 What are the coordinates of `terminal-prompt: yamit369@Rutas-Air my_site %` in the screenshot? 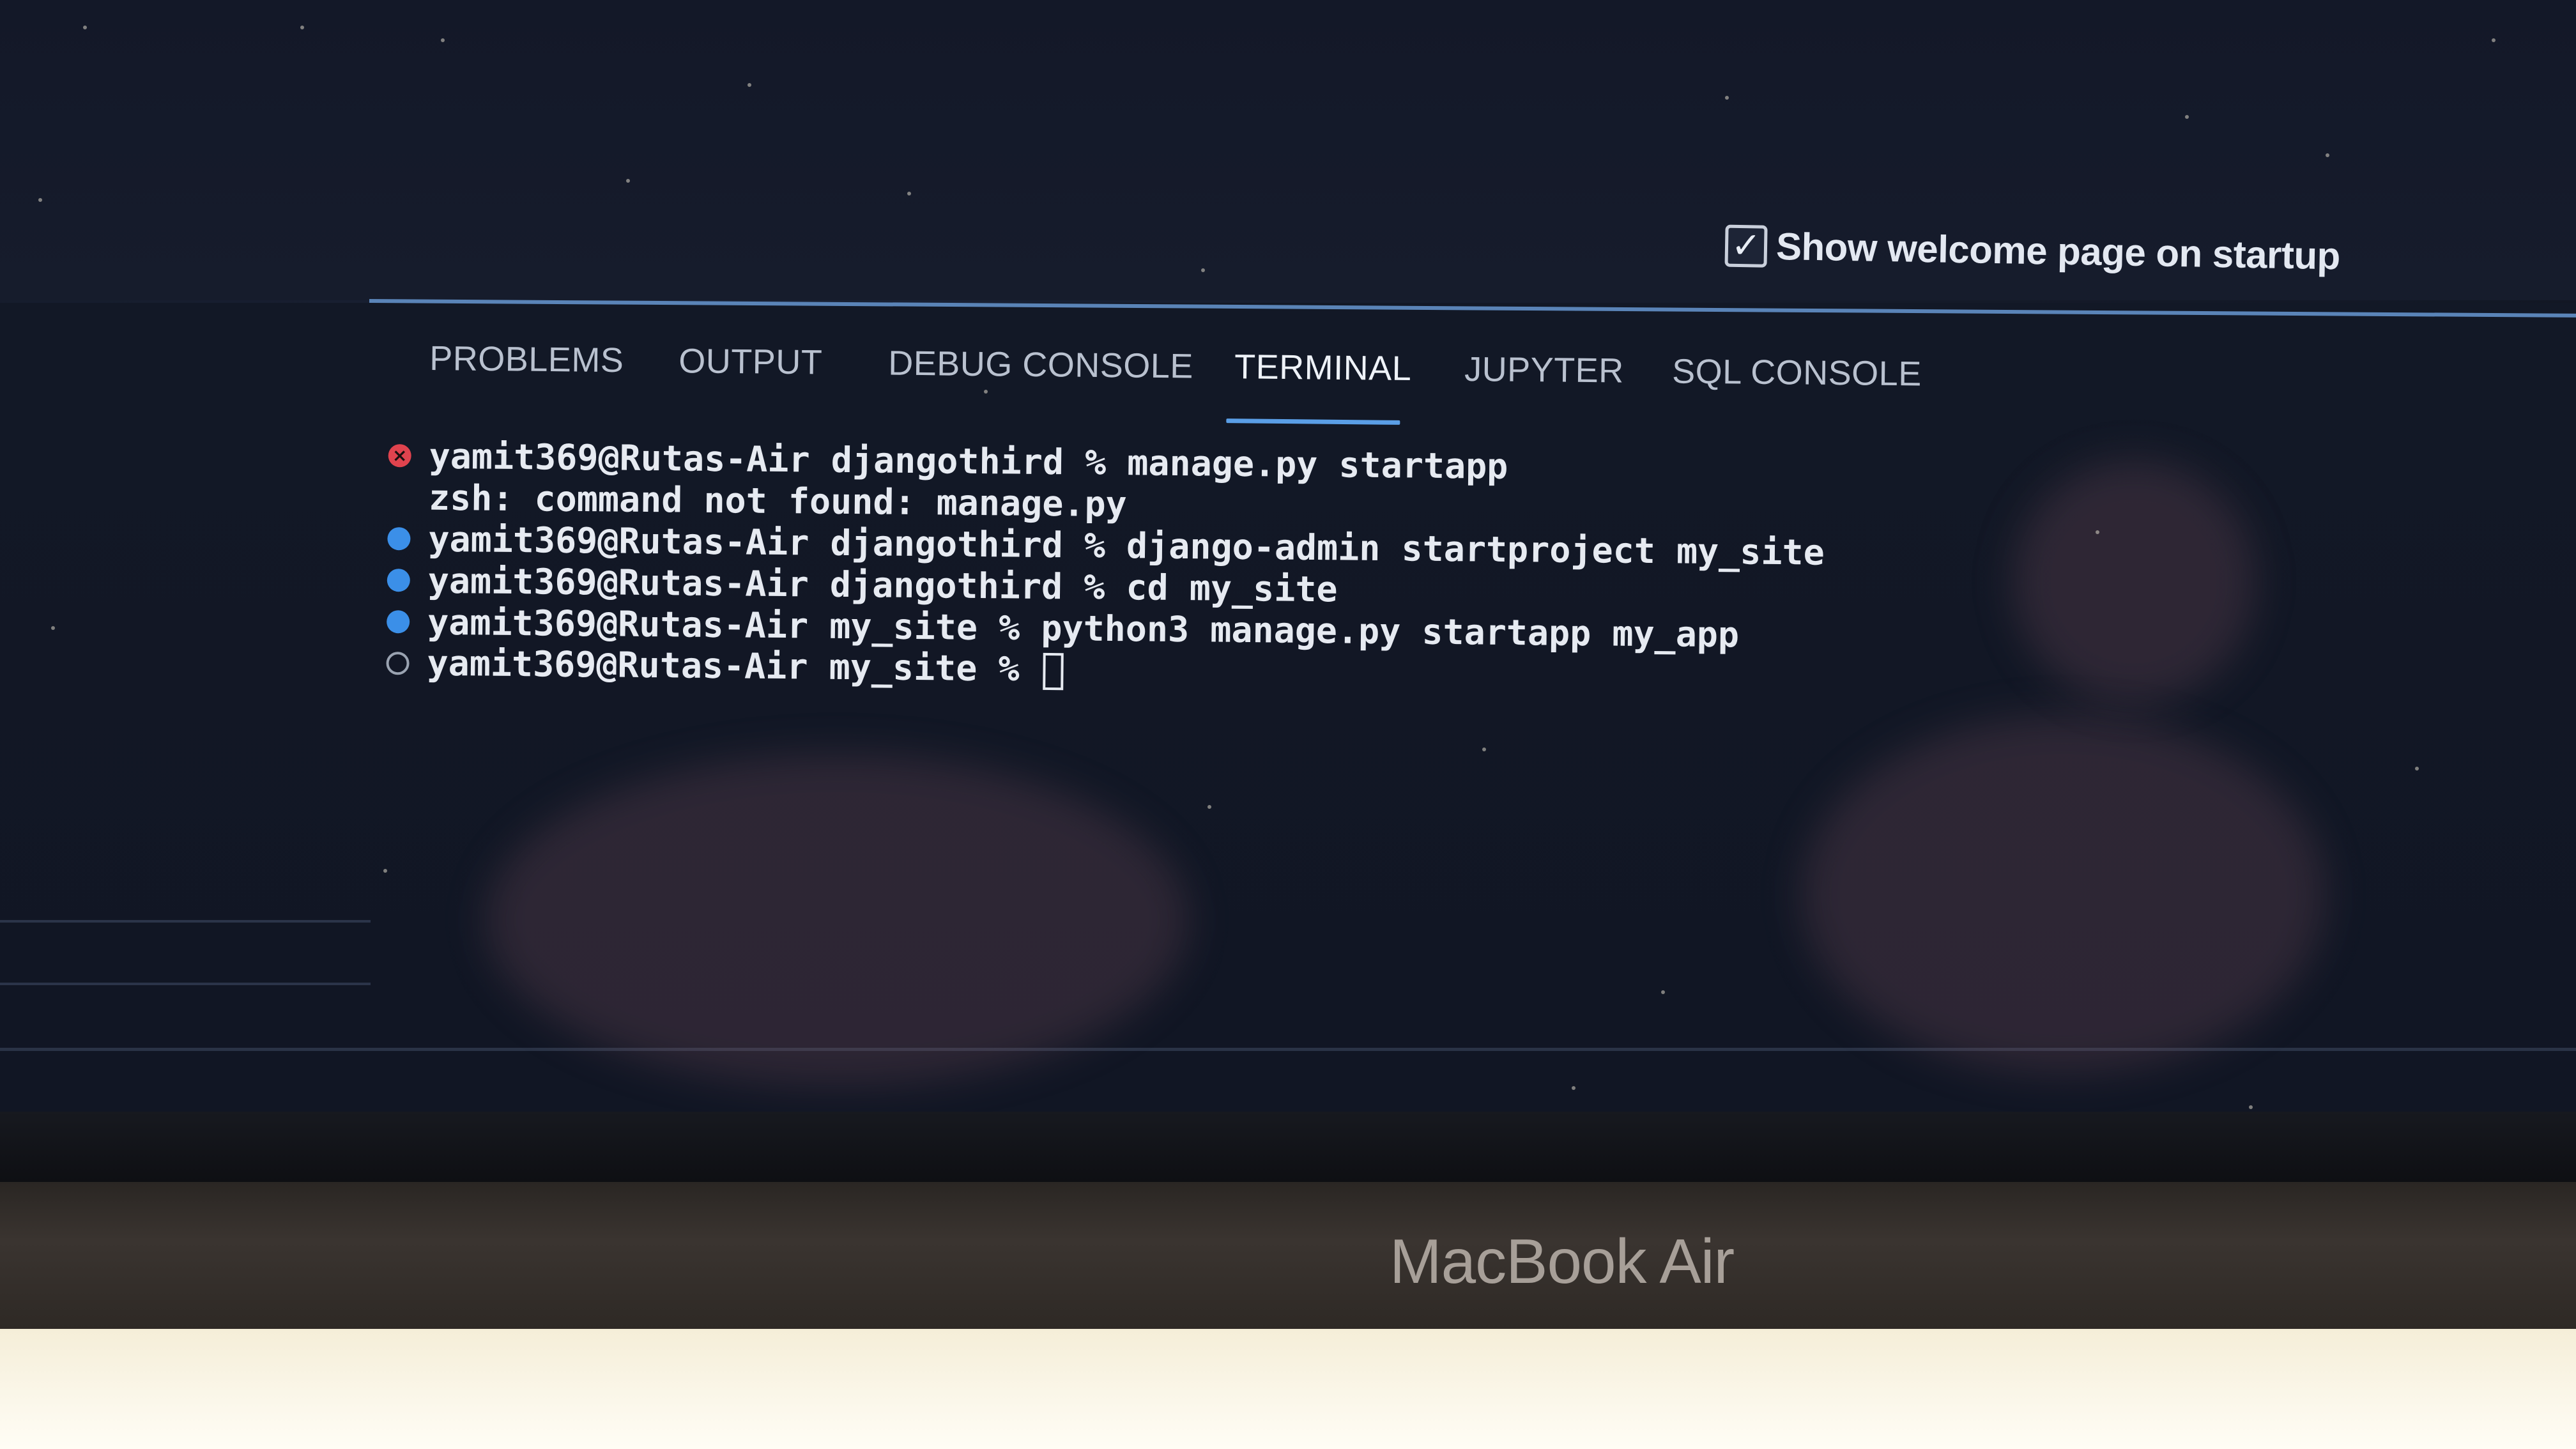 It's located at (745, 666).